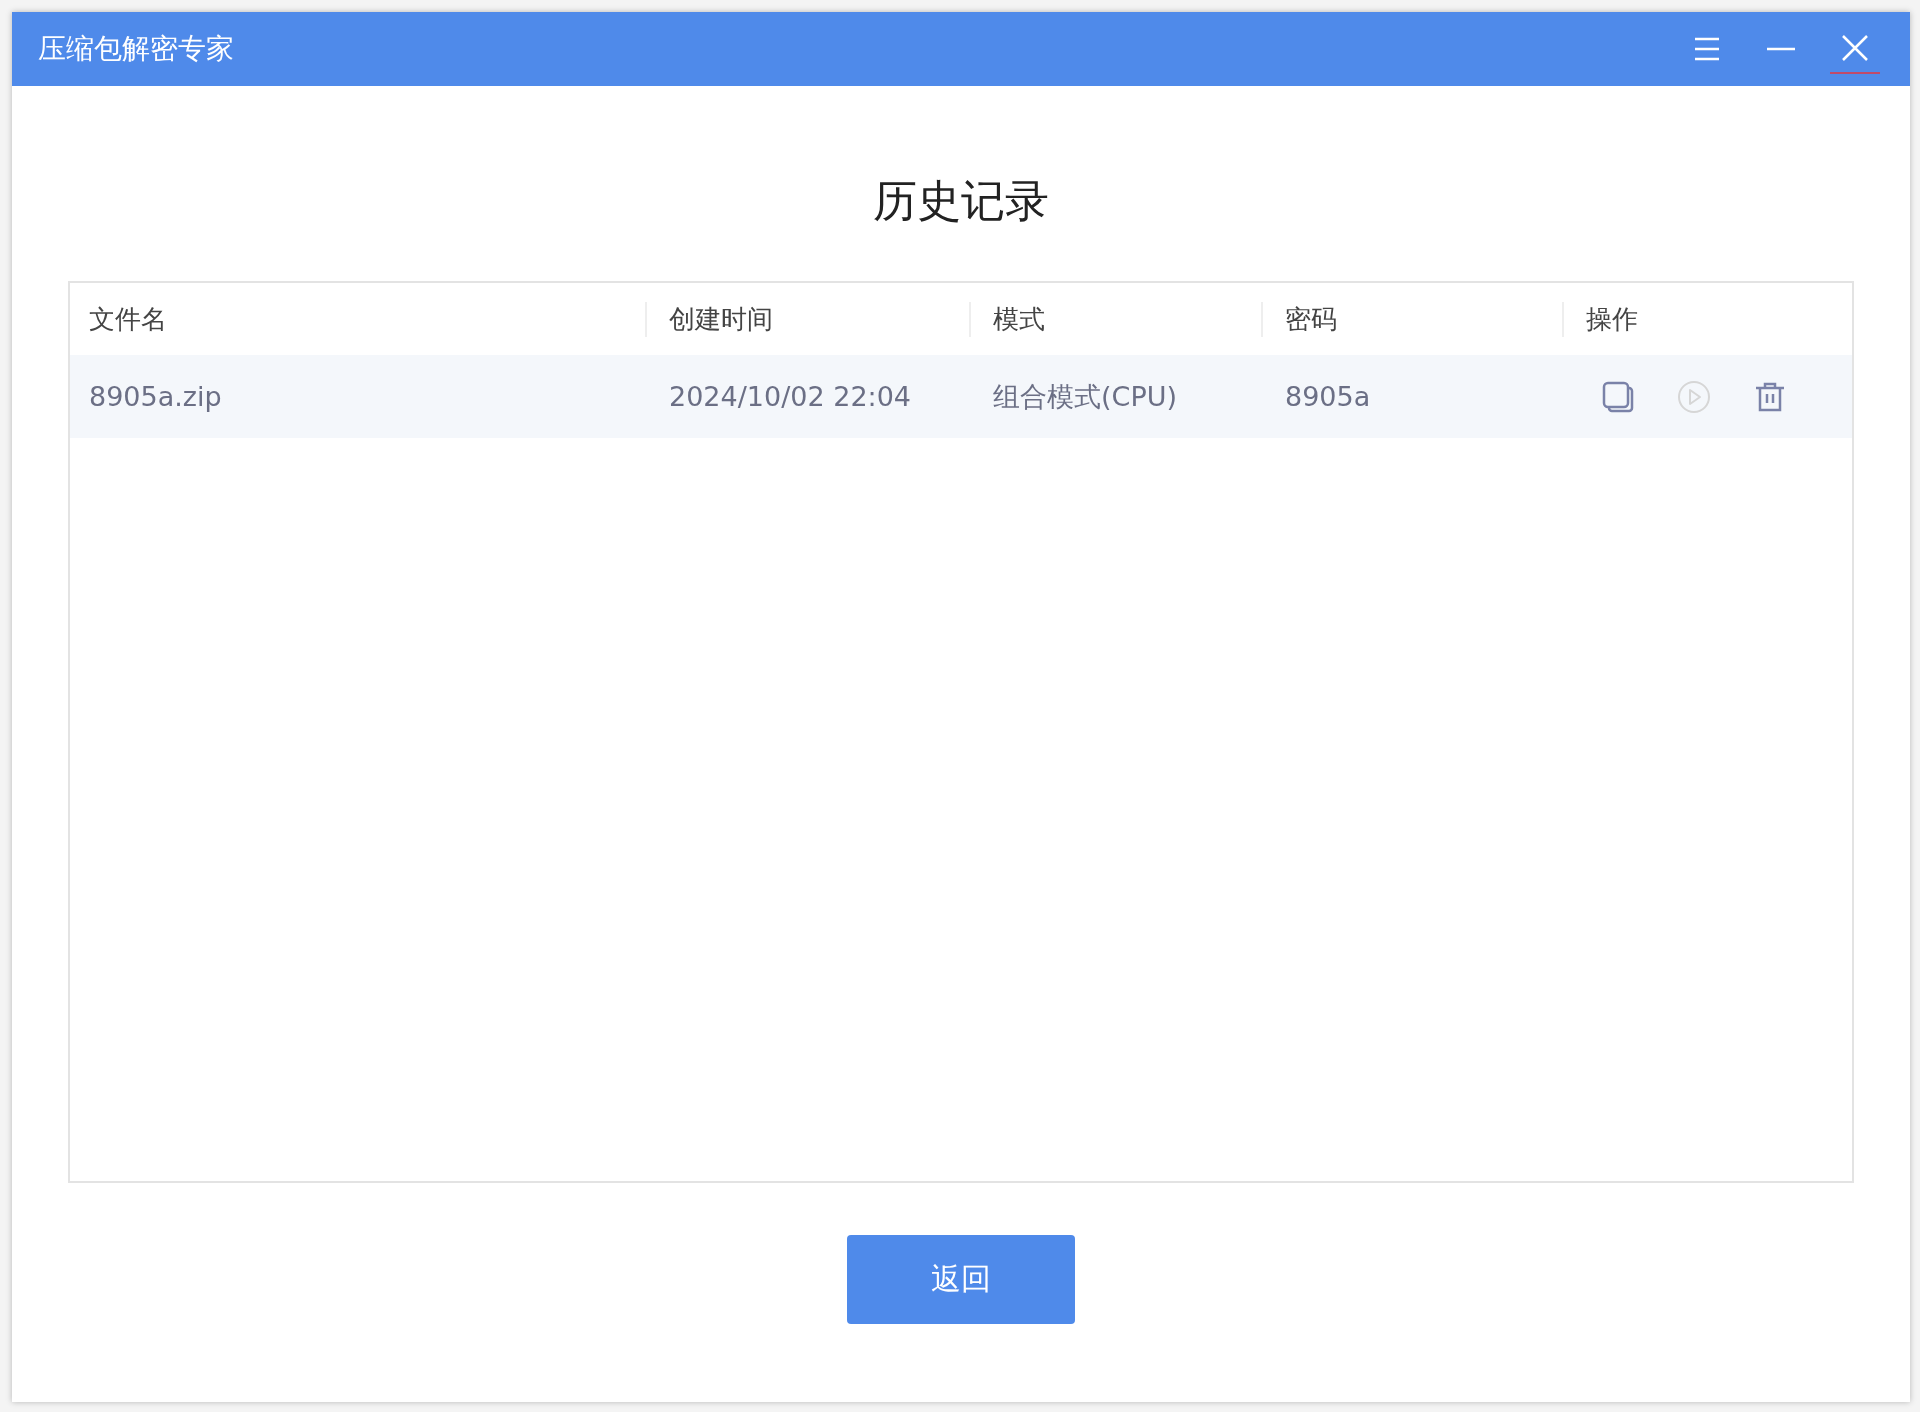 The height and width of the screenshot is (1412, 1920). Describe the element at coordinates (1411, 319) in the screenshot. I see `column-header: 密码` at that location.